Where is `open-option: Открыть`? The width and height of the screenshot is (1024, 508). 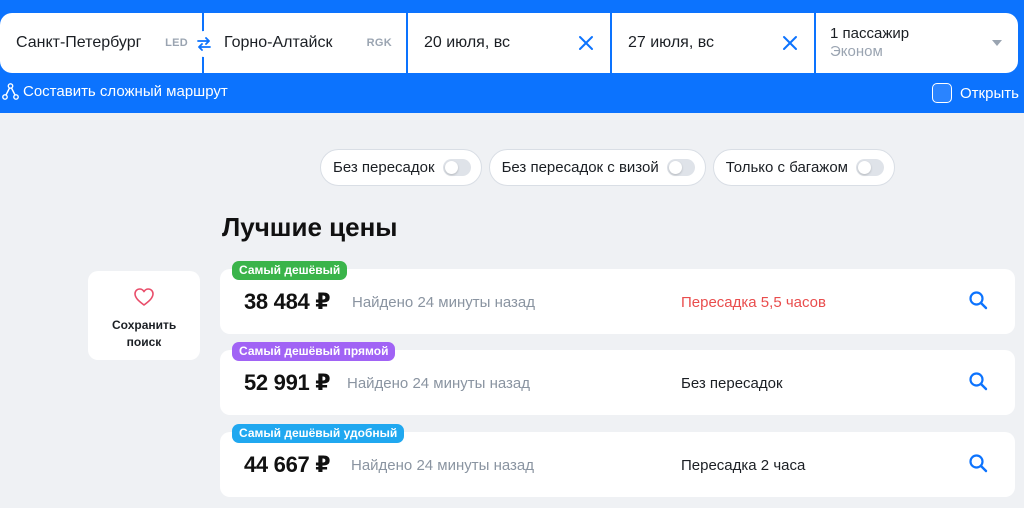 open-option: Открыть is located at coordinates (975, 93).